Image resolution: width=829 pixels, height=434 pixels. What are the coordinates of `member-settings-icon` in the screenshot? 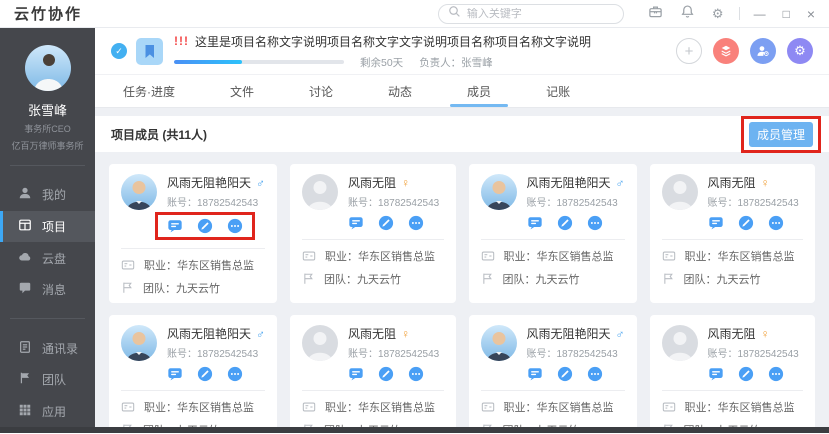 It's located at (763, 51).